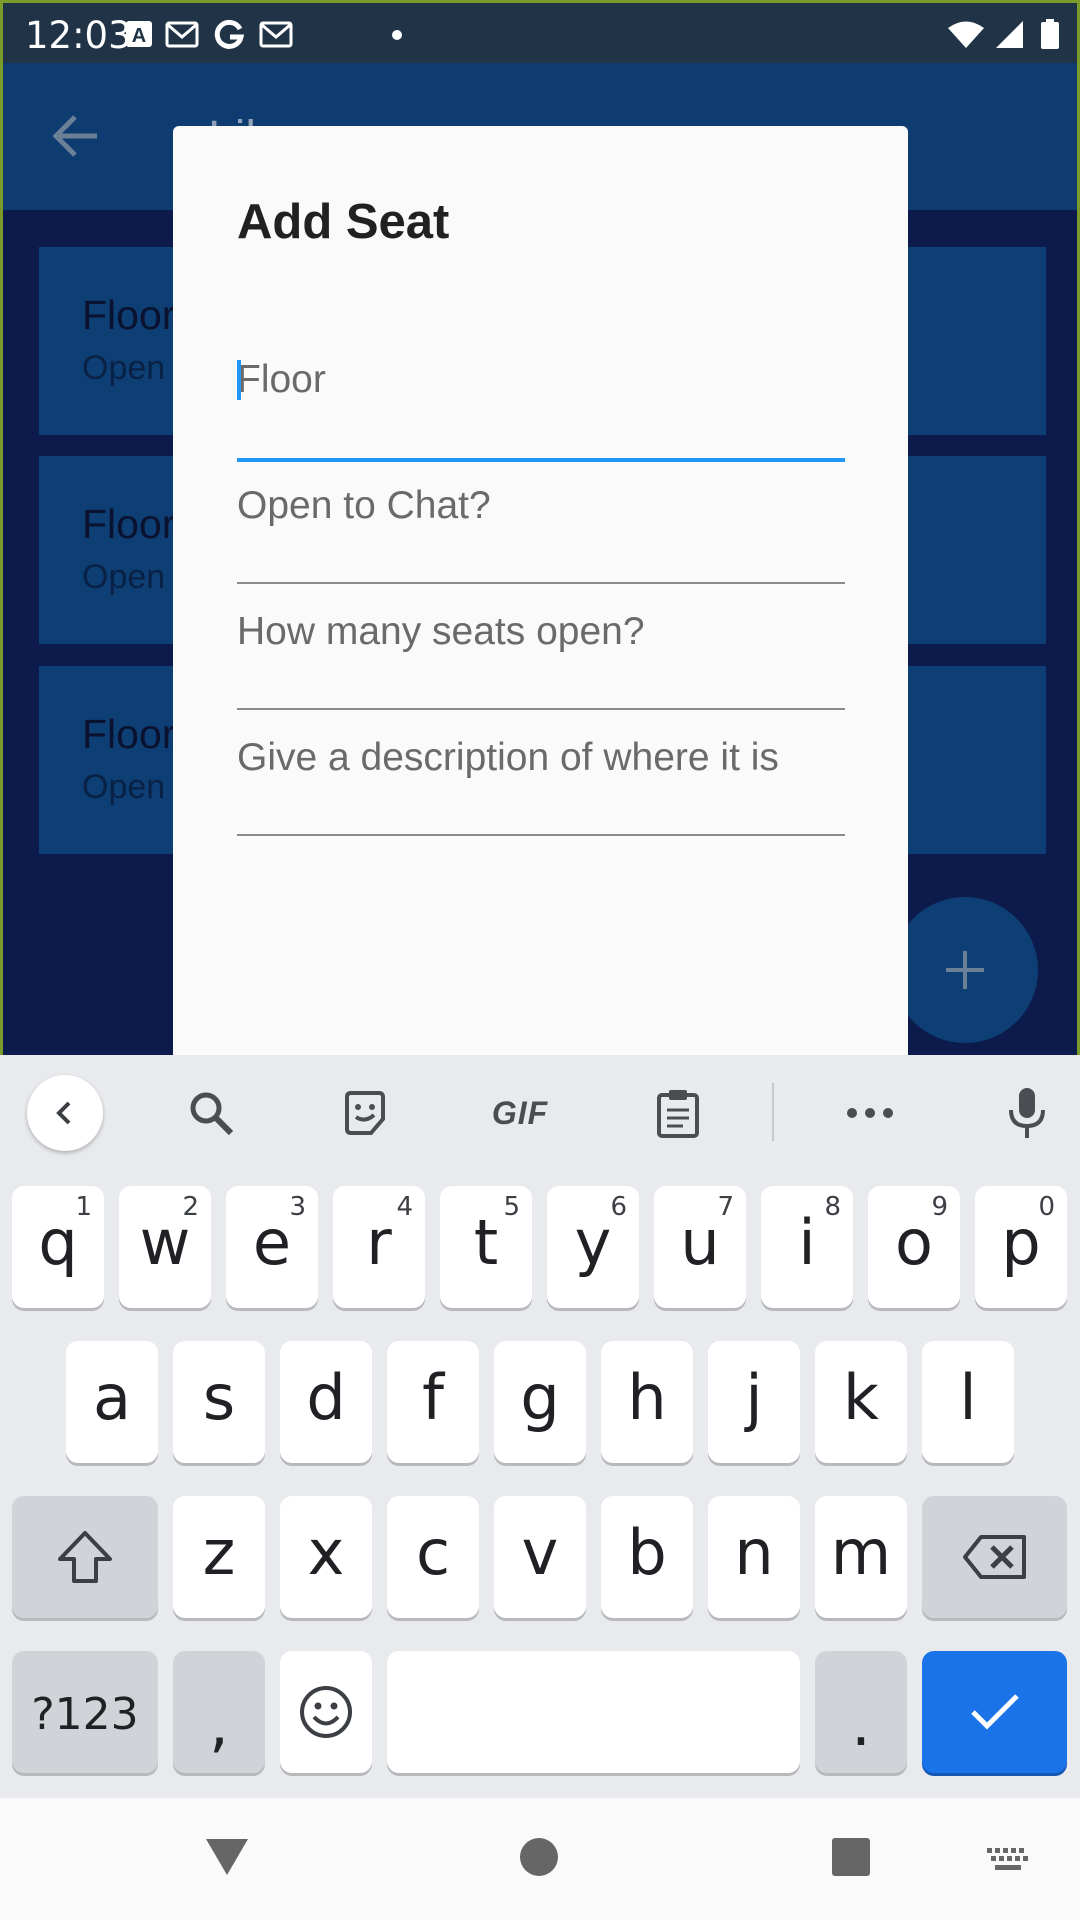 The height and width of the screenshot is (1920, 1080). Describe the element at coordinates (851, 1857) in the screenshot. I see `recents-icon` at that location.